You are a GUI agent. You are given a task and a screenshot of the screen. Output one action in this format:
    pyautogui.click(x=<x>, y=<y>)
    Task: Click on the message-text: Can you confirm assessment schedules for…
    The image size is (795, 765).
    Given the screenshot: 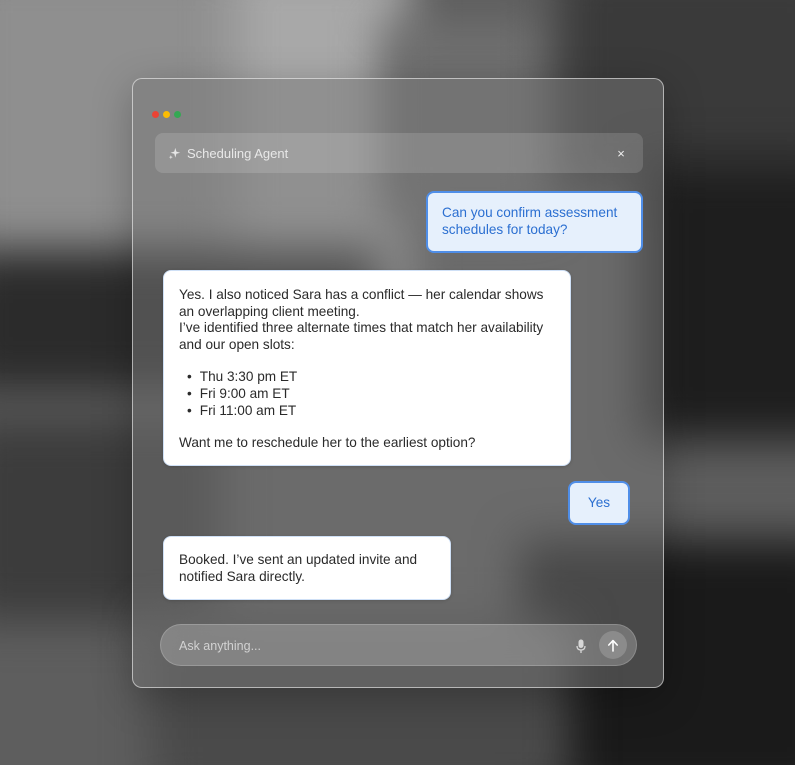 What is the action you would take?
    pyautogui.click(x=530, y=221)
    